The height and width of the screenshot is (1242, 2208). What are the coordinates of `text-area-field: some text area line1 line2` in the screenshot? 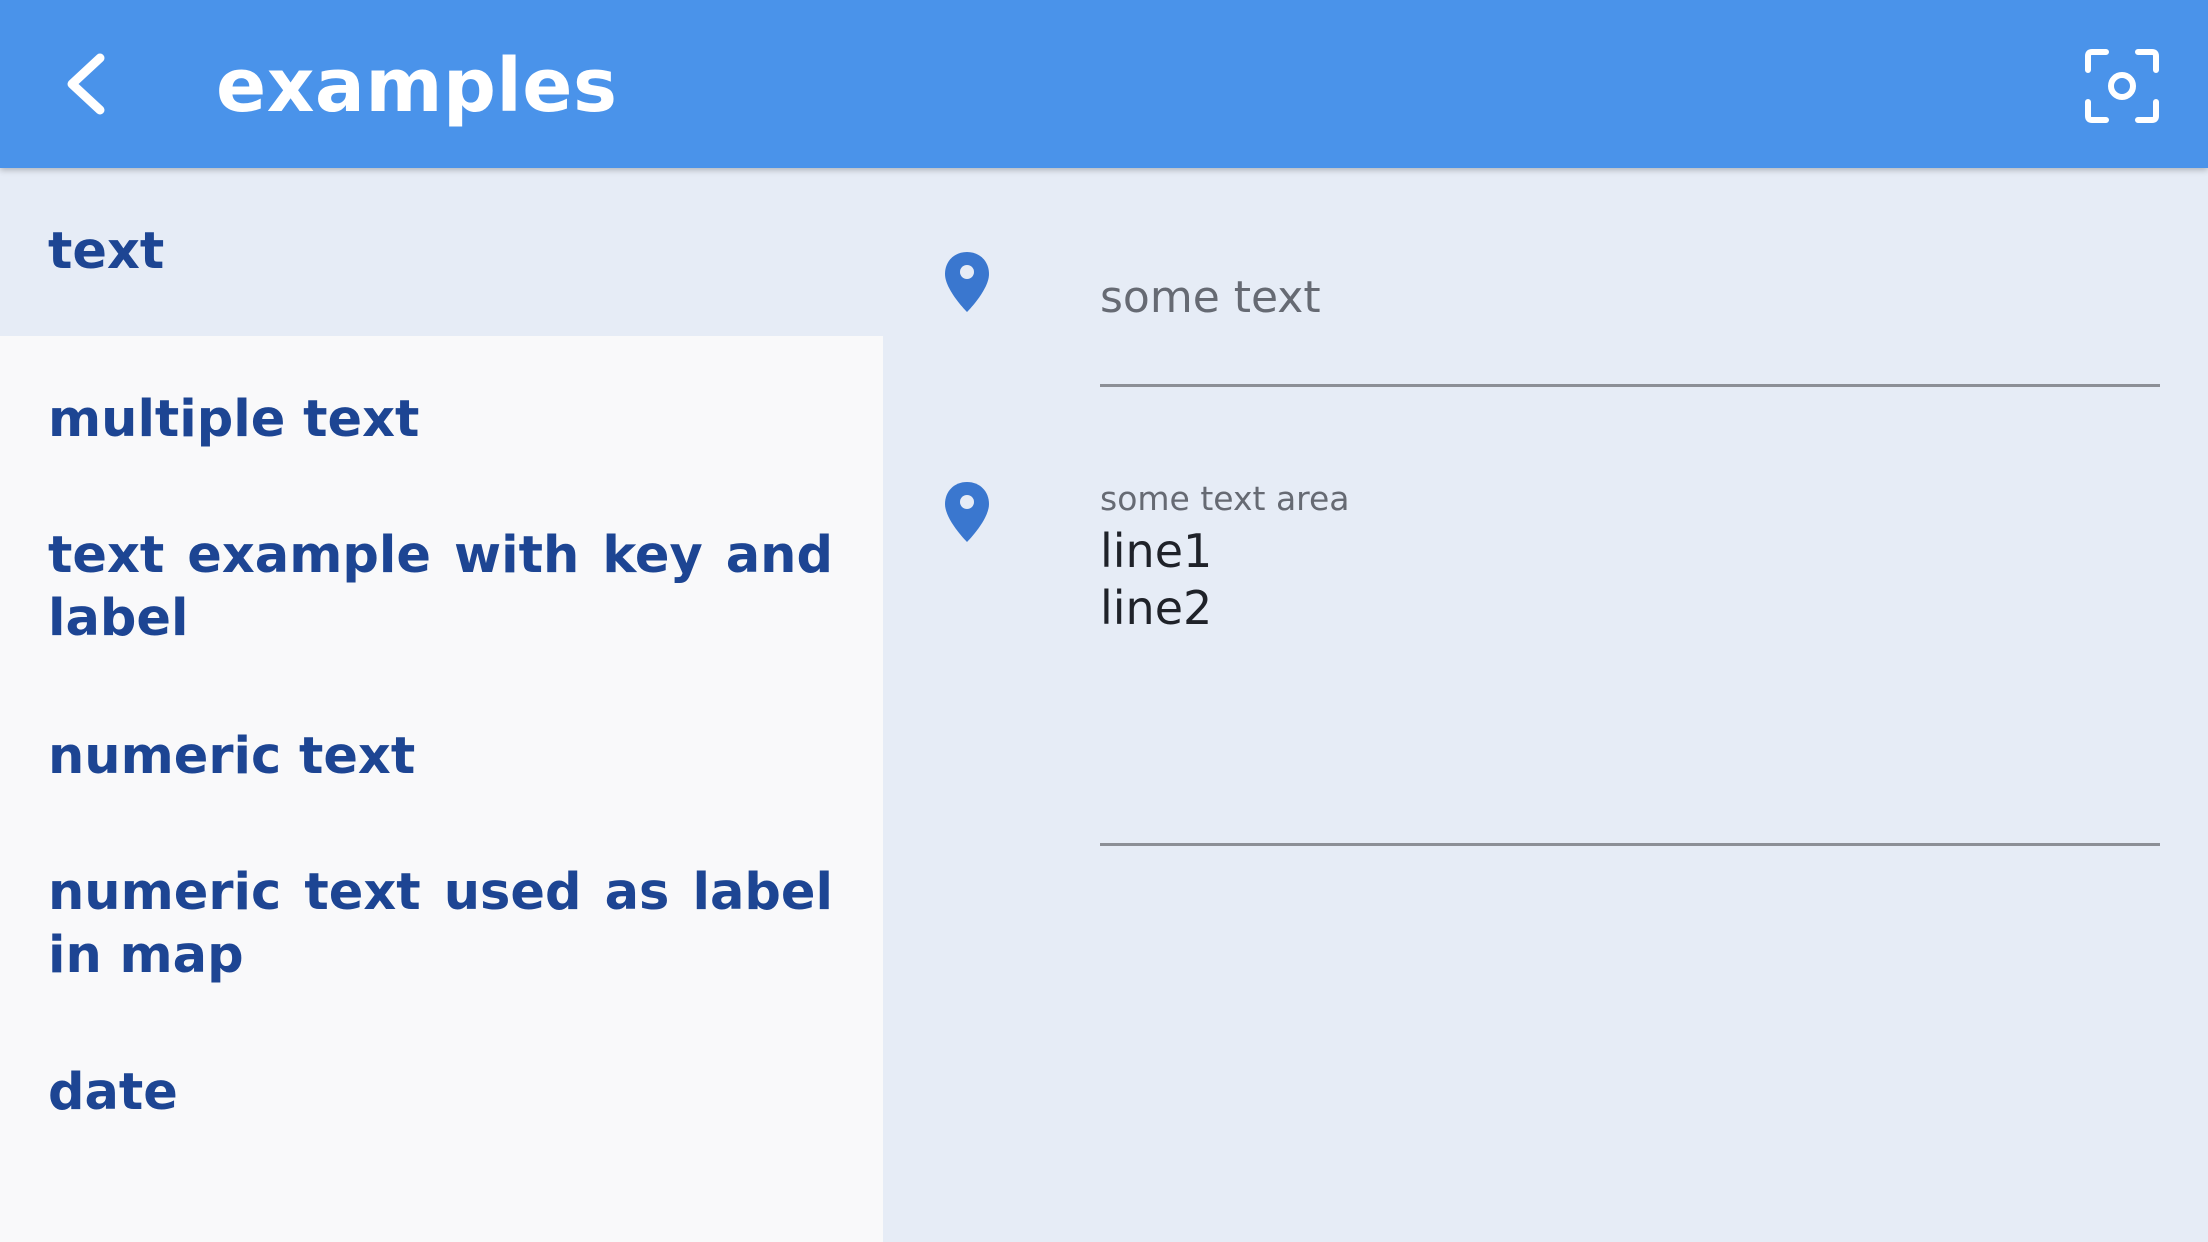 It's located at (1630, 664).